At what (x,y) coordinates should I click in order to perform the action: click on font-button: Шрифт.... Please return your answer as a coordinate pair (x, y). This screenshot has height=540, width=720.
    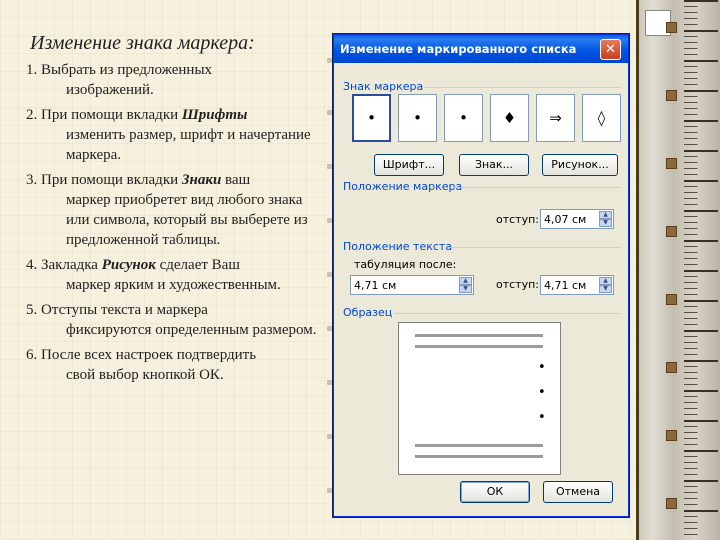
    Looking at the image, I should click on (409, 165).